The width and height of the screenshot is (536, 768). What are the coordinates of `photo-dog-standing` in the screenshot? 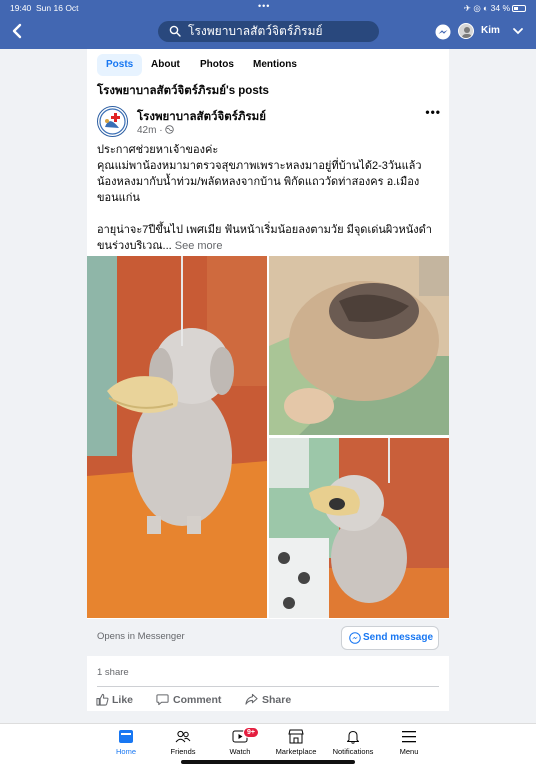 It's located at (359, 528).